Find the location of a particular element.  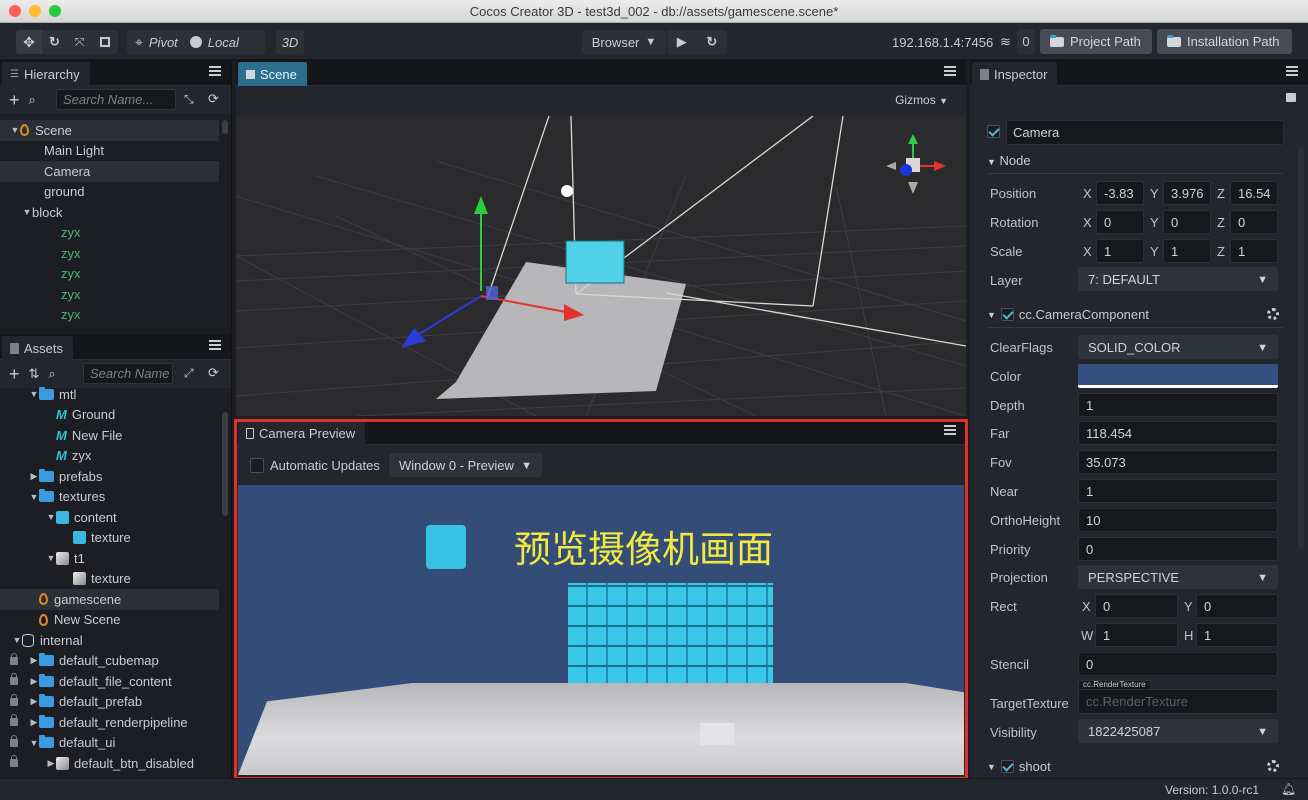

hierarchy-node: Main Light is located at coordinates (109, 151).